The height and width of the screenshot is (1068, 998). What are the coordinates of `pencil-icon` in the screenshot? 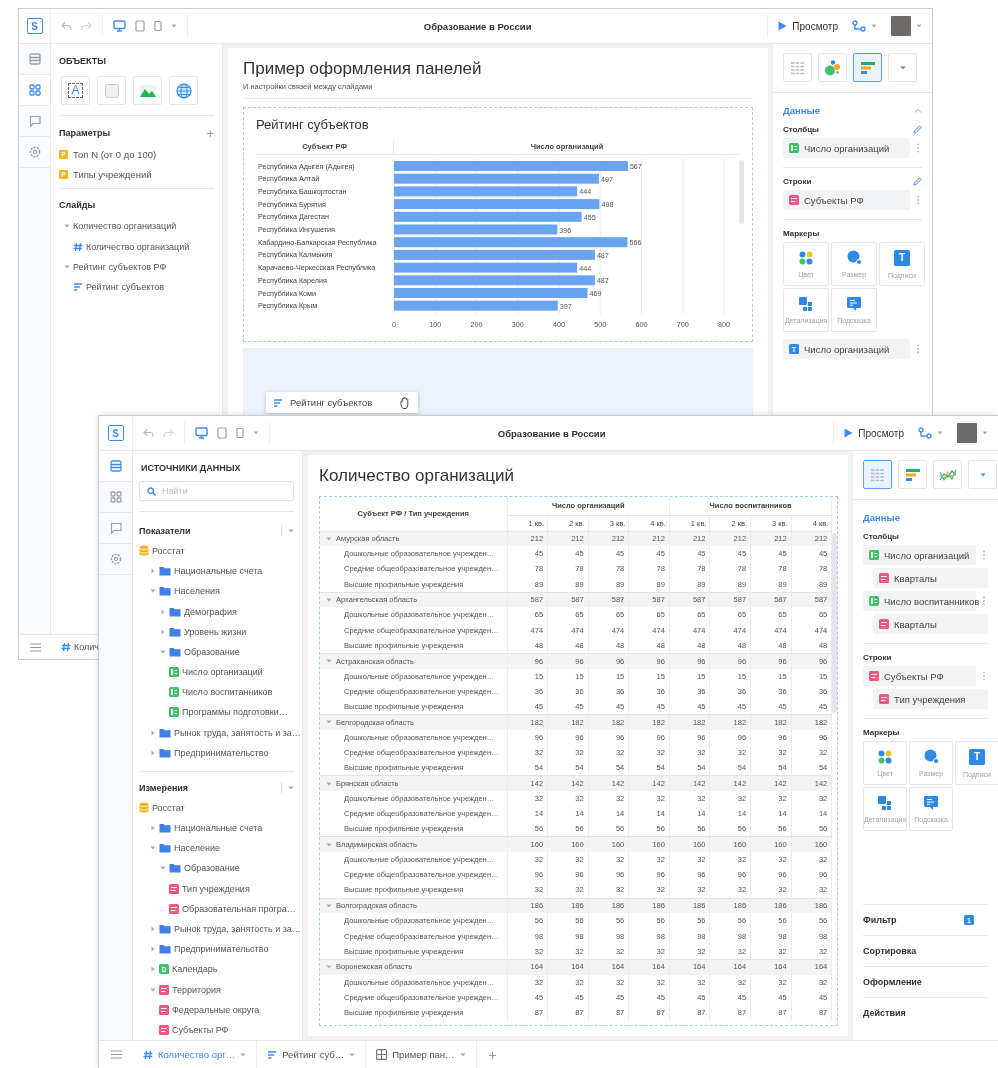 It's located at (917, 181).